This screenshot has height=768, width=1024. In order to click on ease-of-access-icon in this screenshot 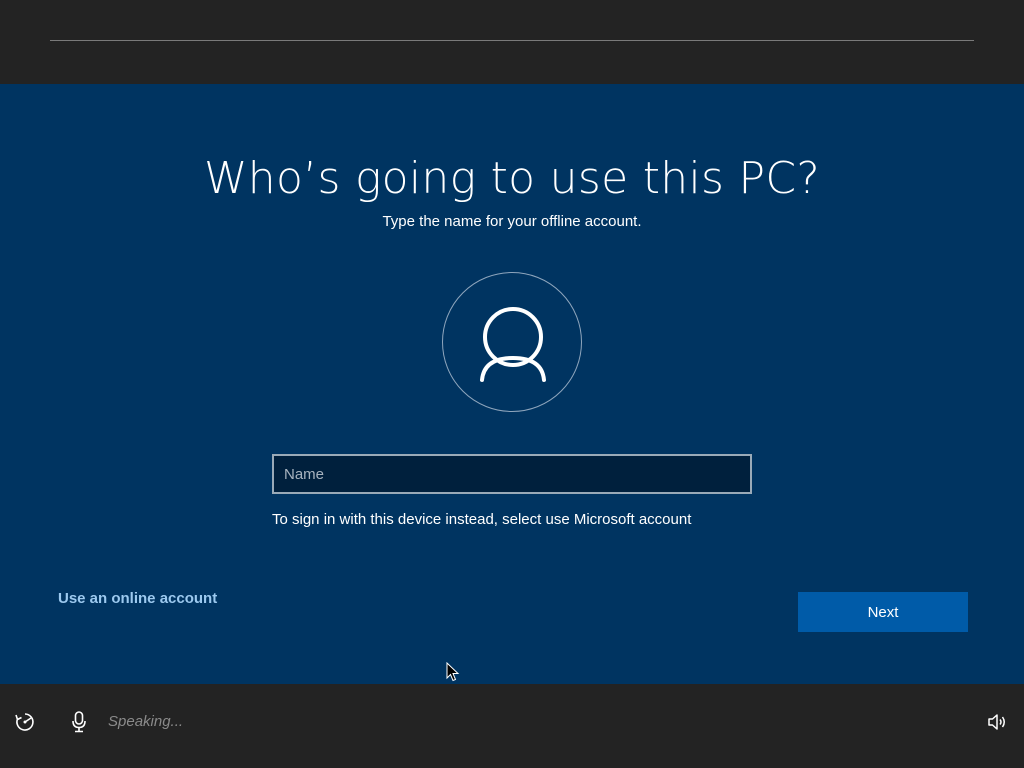, I will do `click(25, 722)`.